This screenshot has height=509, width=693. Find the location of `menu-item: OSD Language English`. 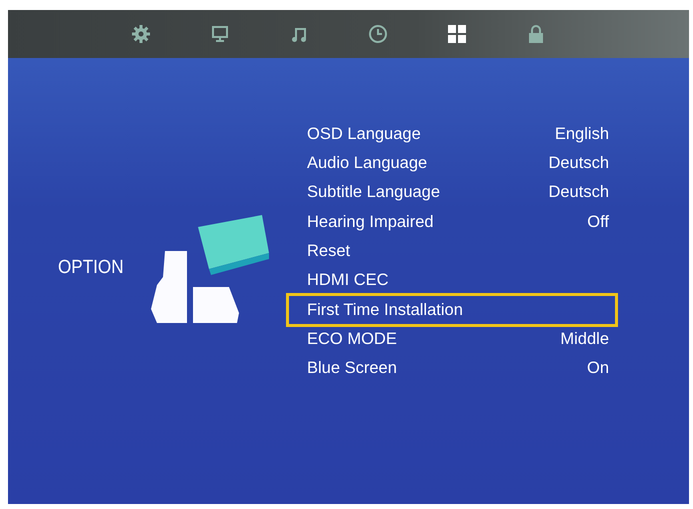

menu-item: OSD Language English is located at coordinates (451, 135).